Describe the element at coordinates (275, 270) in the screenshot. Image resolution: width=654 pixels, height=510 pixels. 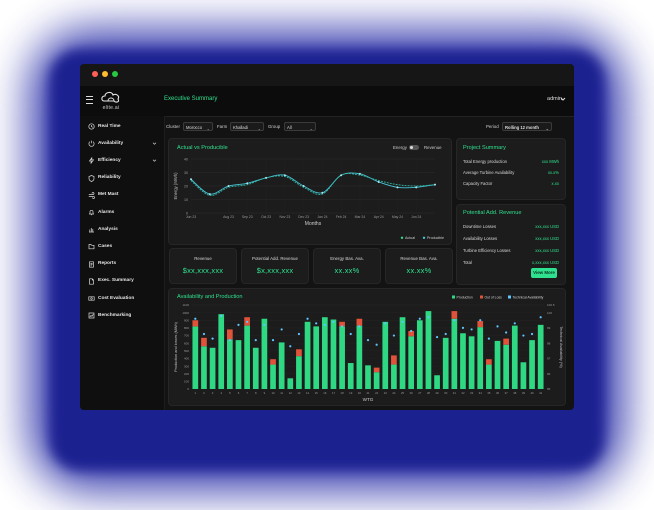
I see `kpi-value: $x,xxx,xxx` at that location.